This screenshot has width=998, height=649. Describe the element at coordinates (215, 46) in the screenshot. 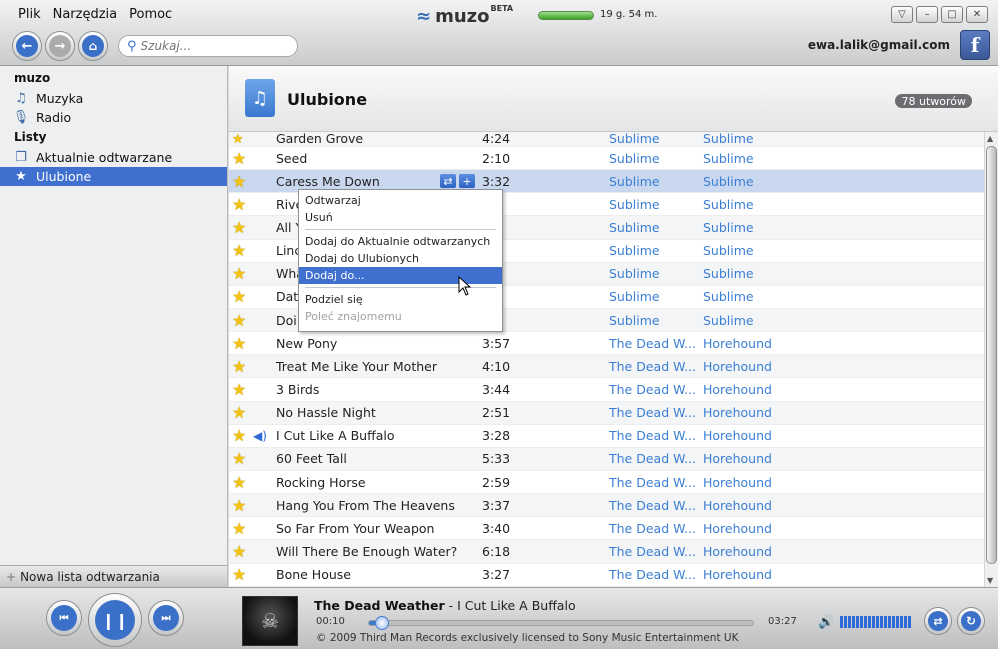

I see `search-input` at that location.